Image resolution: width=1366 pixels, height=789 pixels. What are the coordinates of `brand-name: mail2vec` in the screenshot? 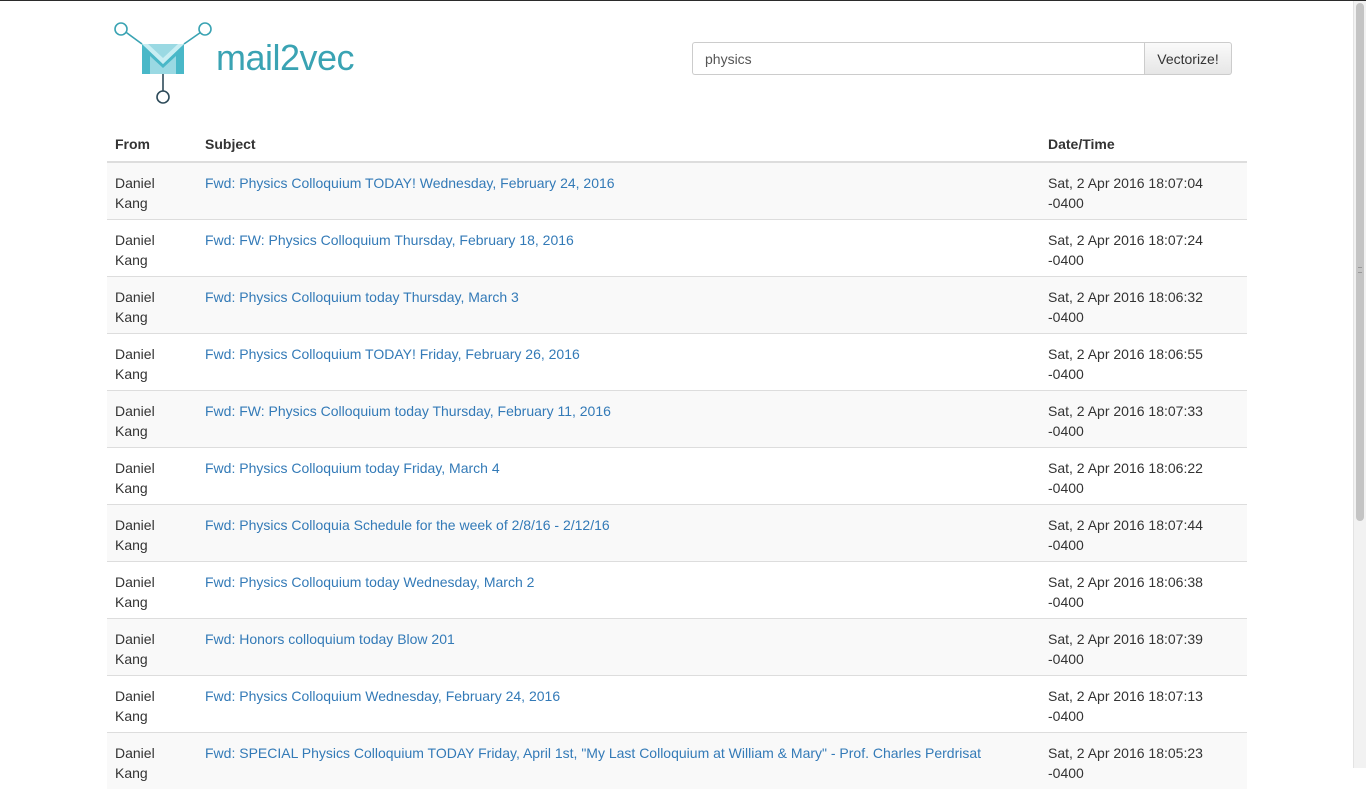 It's located at (285, 57).